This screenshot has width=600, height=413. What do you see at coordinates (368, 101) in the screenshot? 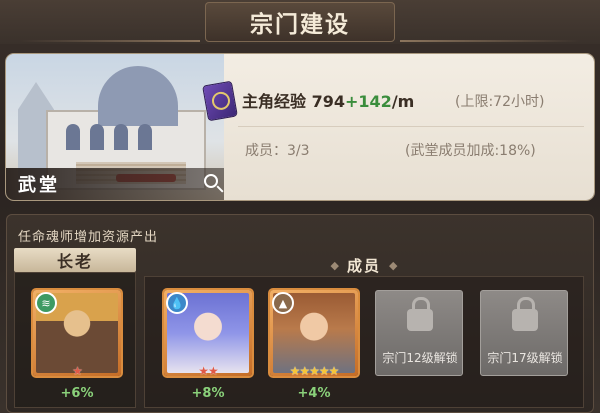
I see `exp-increase: +142` at bounding box center [368, 101].